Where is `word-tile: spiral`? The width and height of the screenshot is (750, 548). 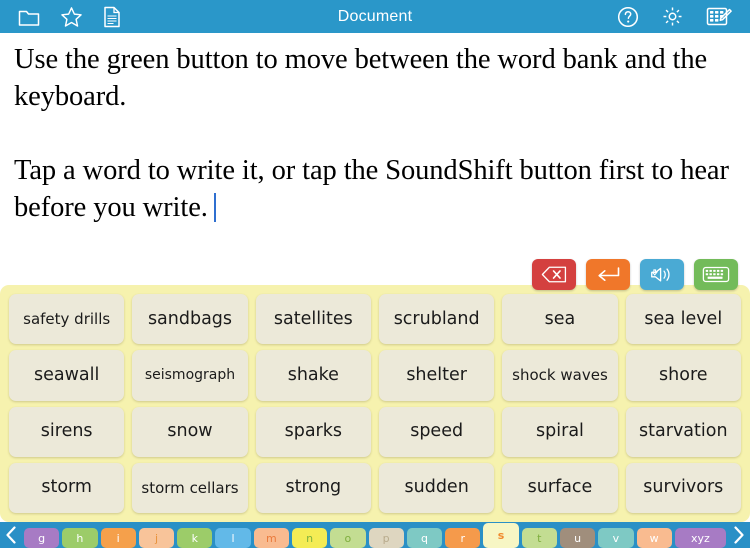
word-tile: spiral is located at coordinates (560, 431).